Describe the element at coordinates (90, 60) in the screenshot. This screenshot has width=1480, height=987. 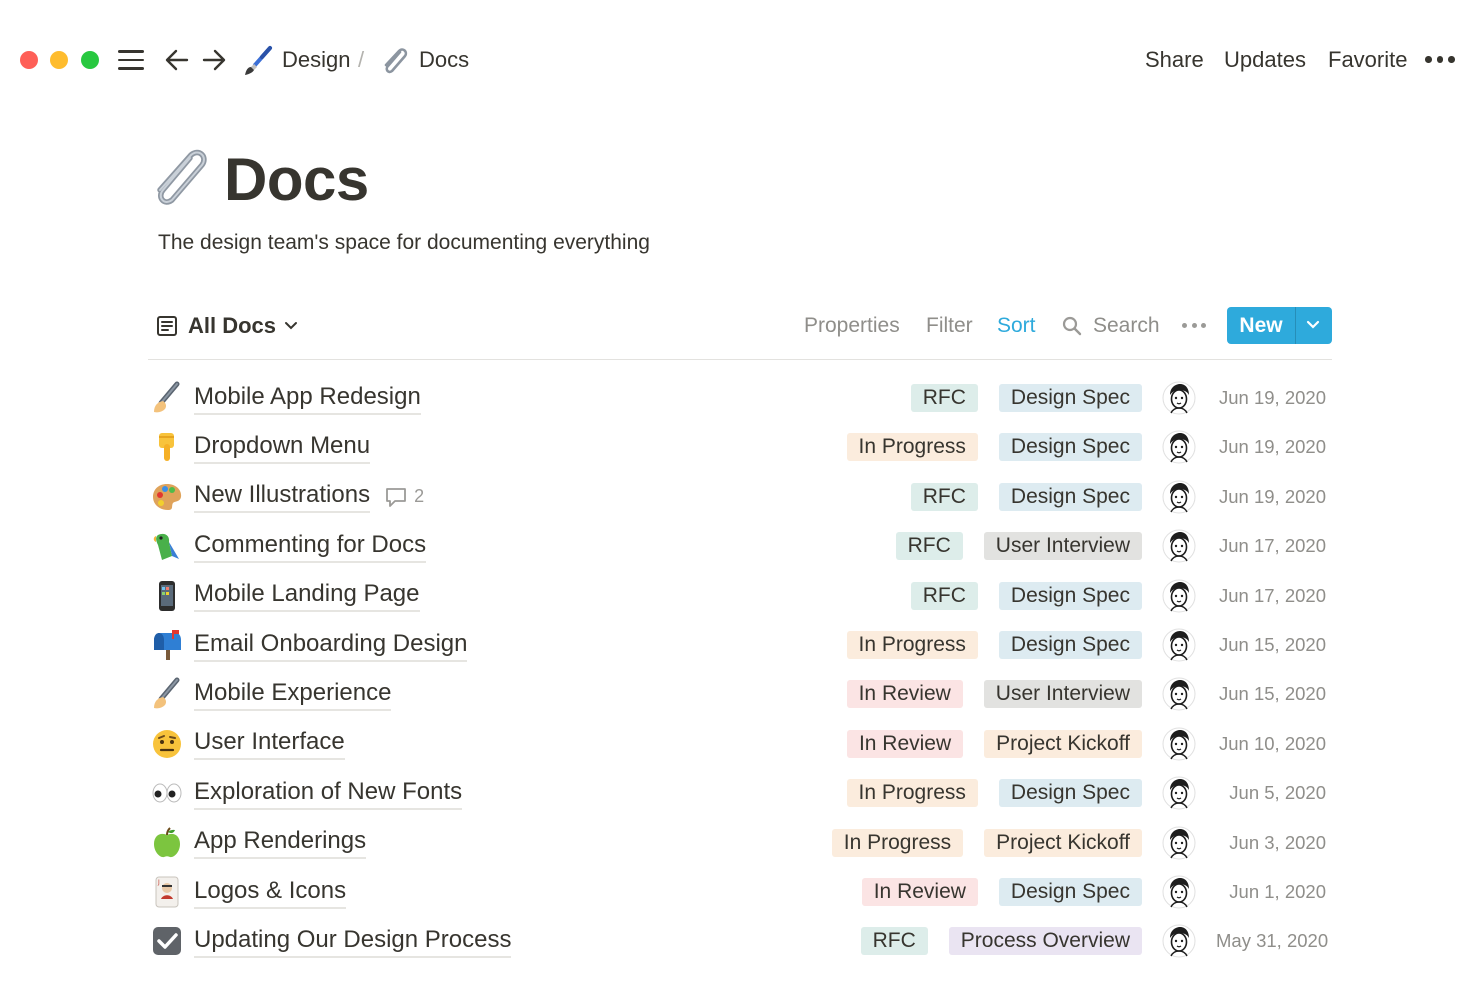
I see `maximize-window-button` at that location.